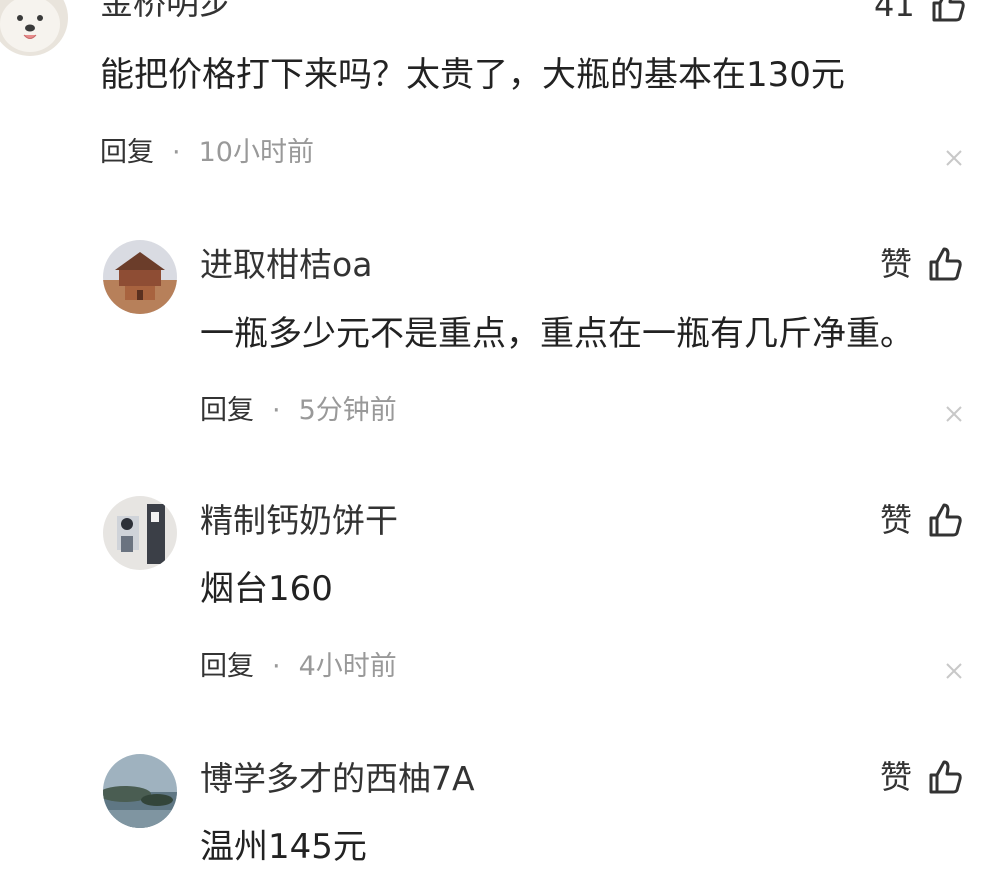  Describe the element at coordinates (347, 410) in the screenshot. I see `reply-time: 5分钟前` at that location.